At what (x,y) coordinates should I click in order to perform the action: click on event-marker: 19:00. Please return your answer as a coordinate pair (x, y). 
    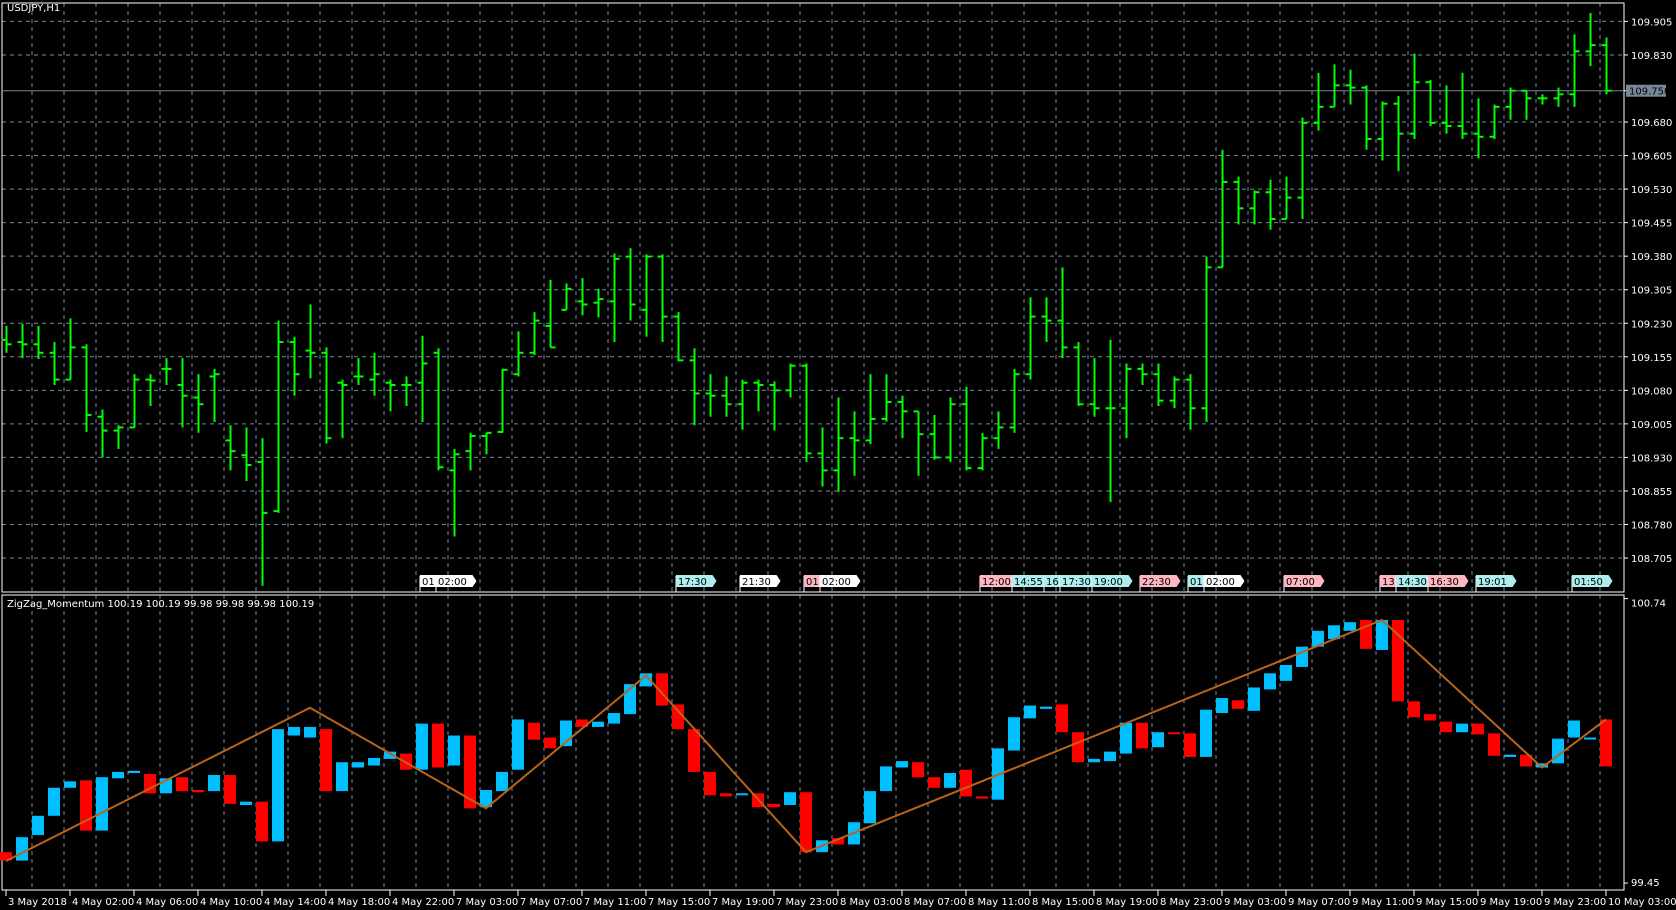
    Looking at the image, I should click on (1112, 583).